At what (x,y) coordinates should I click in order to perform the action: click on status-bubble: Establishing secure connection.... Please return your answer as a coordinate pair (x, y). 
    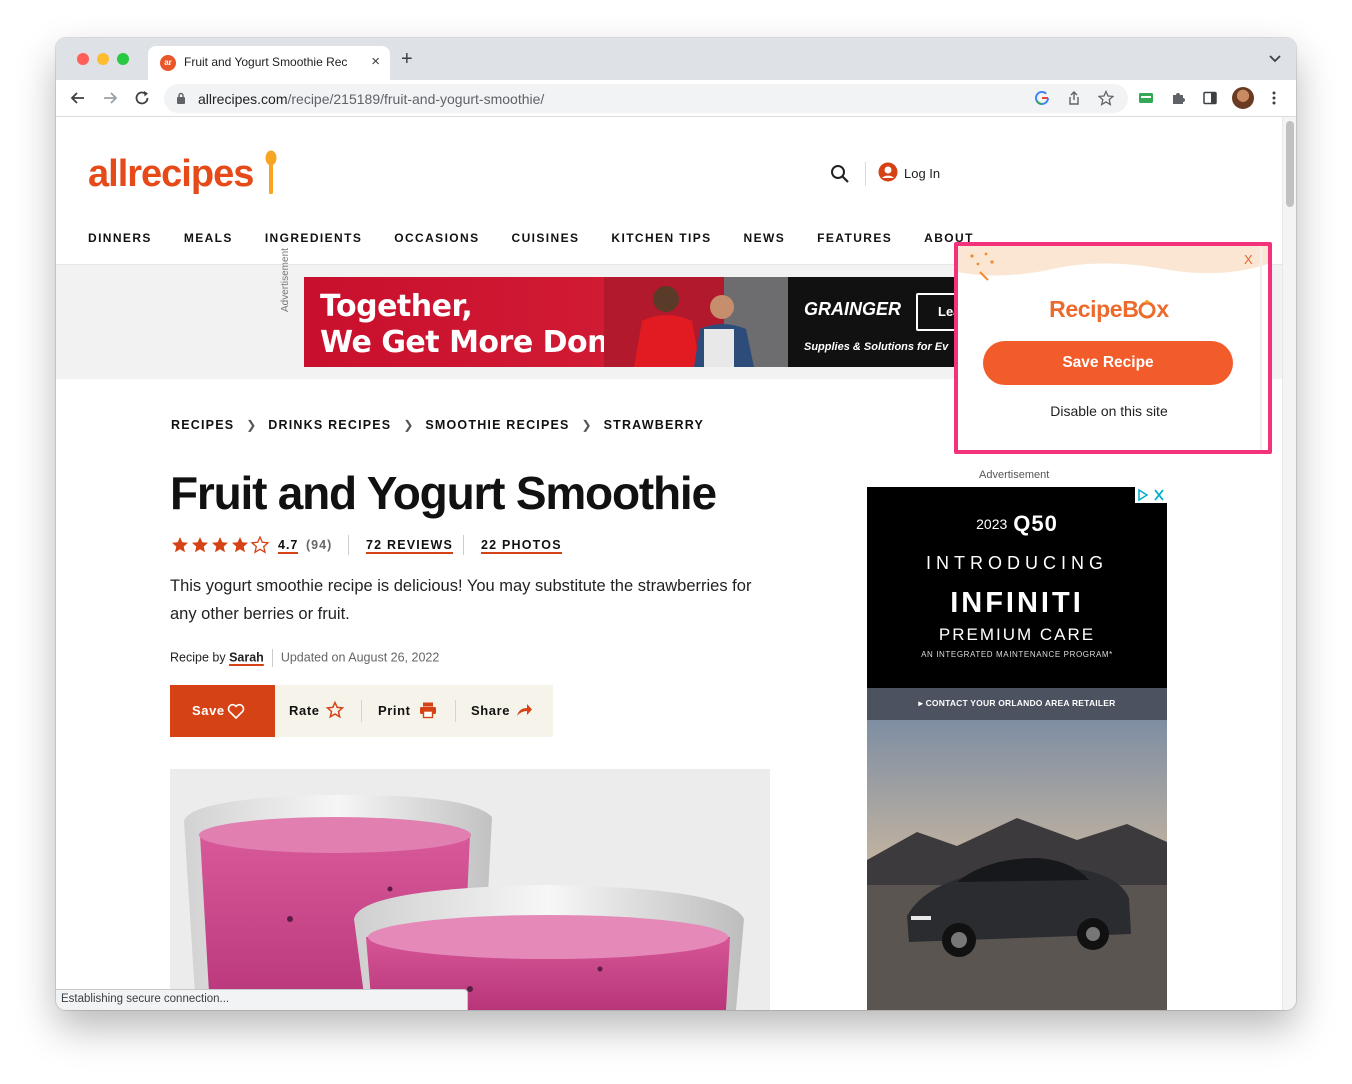
    Looking at the image, I should click on (262, 999).